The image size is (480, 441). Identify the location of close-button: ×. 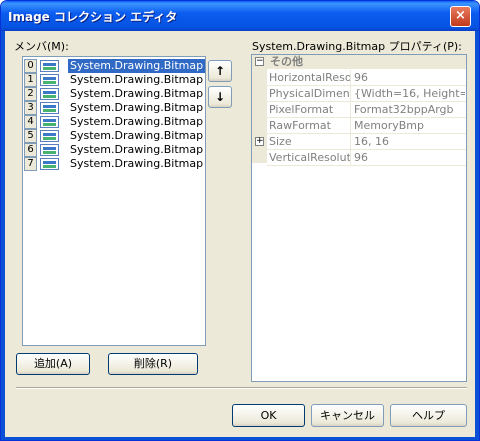
(460, 16).